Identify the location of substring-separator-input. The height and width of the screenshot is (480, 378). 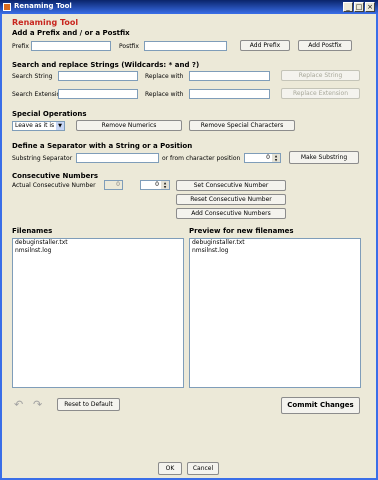
(117, 158).